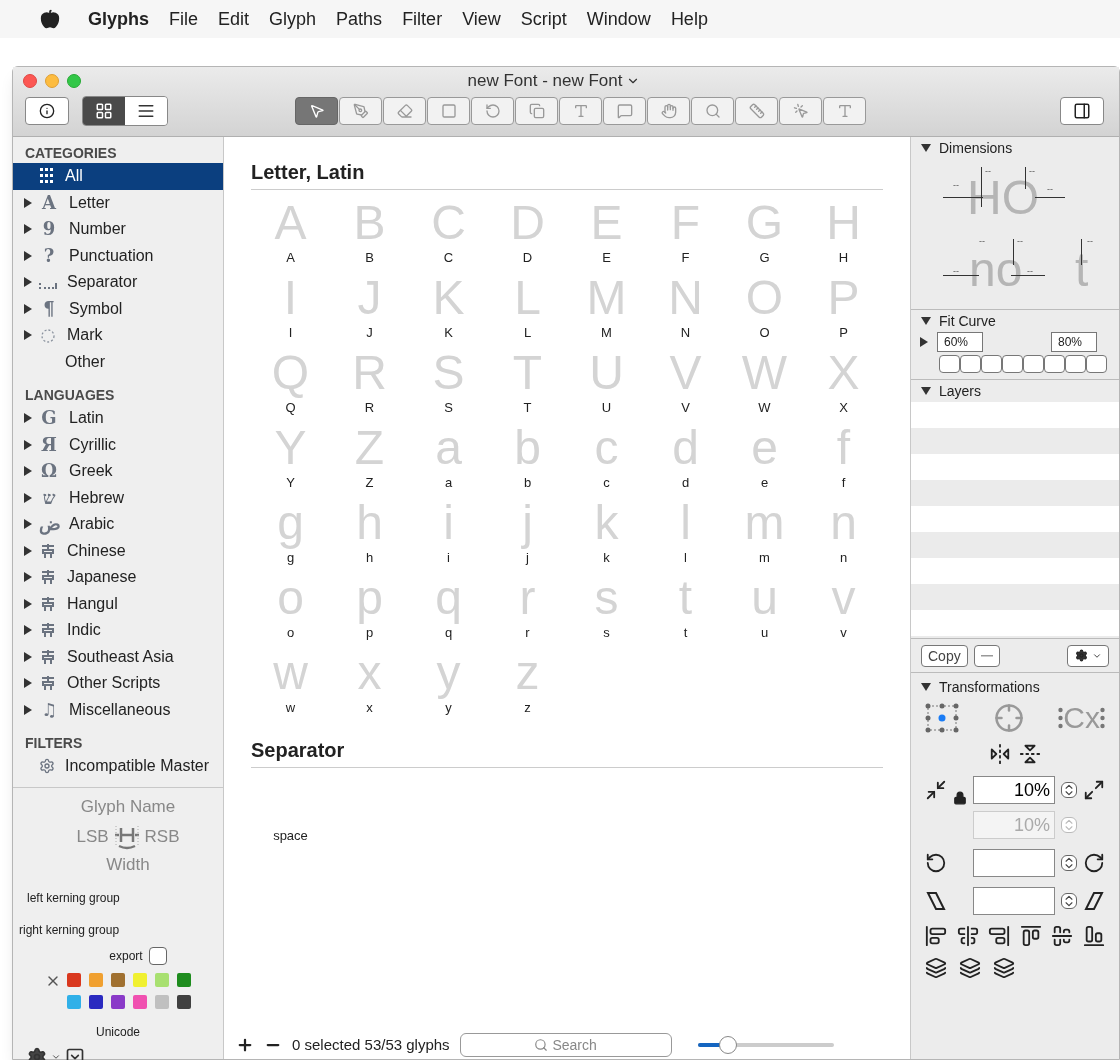 The width and height of the screenshot is (1120, 1060). Describe the element at coordinates (689, 19) in the screenshot. I see `menu-item: Help` at that location.